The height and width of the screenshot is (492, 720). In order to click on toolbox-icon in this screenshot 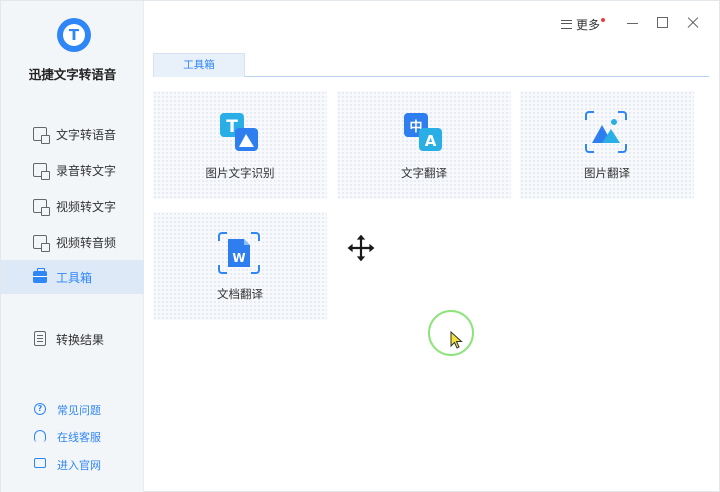, I will do `click(40, 275)`.